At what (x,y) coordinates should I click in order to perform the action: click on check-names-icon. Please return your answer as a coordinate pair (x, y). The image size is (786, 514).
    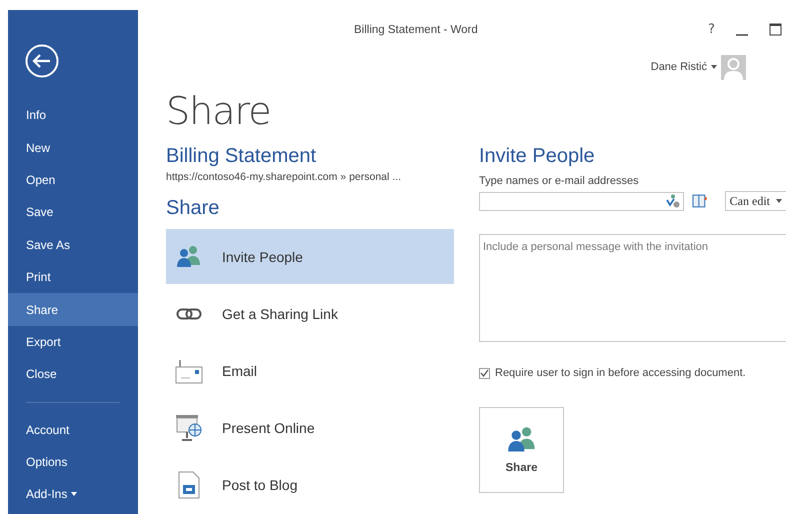
    Looking at the image, I should click on (673, 201).